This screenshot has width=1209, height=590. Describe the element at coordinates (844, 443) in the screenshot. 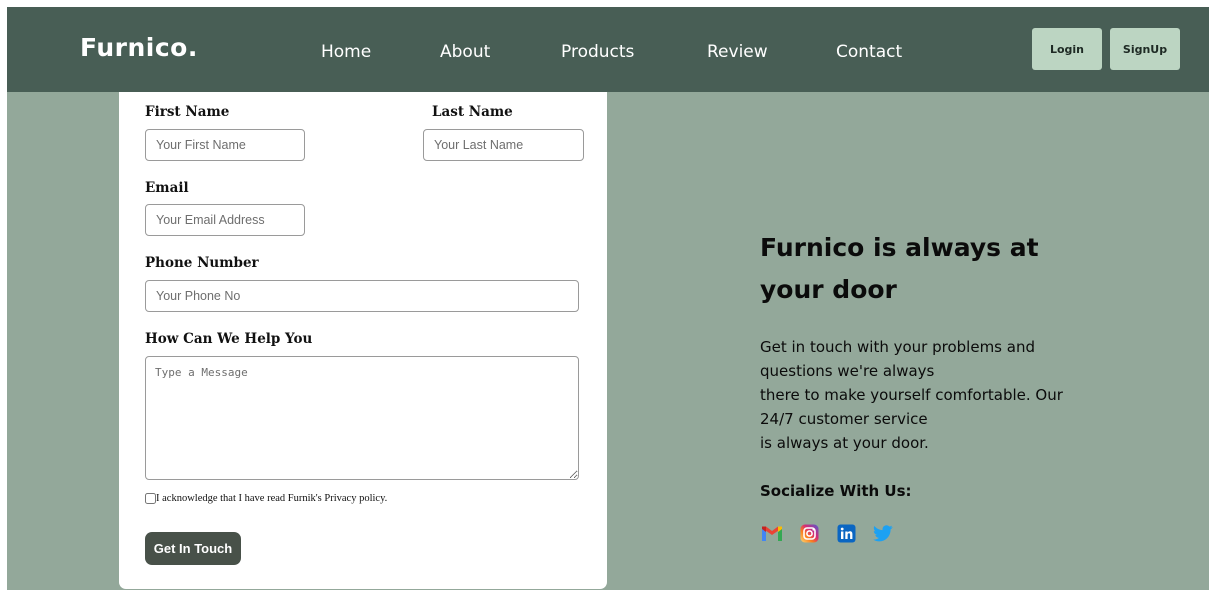

I see `info-line: is always at your door.` at that location.